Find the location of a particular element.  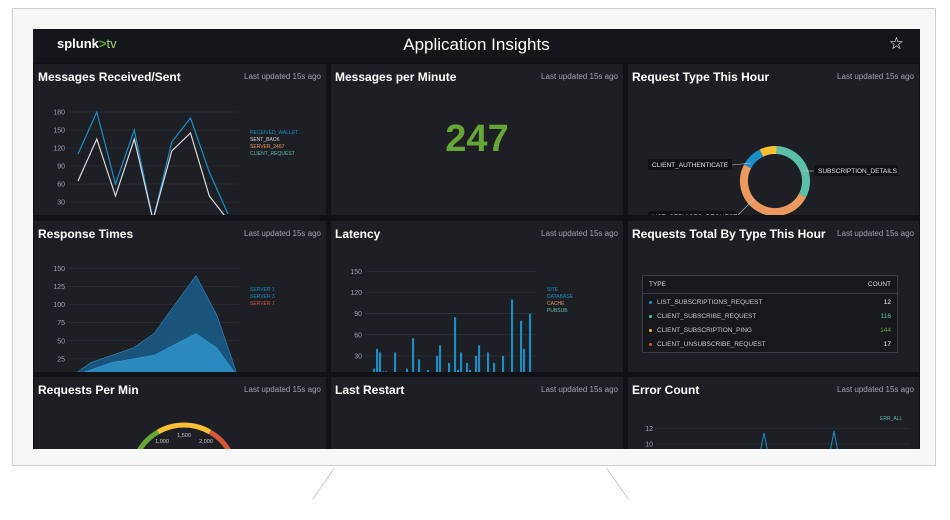

y-tick-label: 125 is located at coordinates (59, 287).